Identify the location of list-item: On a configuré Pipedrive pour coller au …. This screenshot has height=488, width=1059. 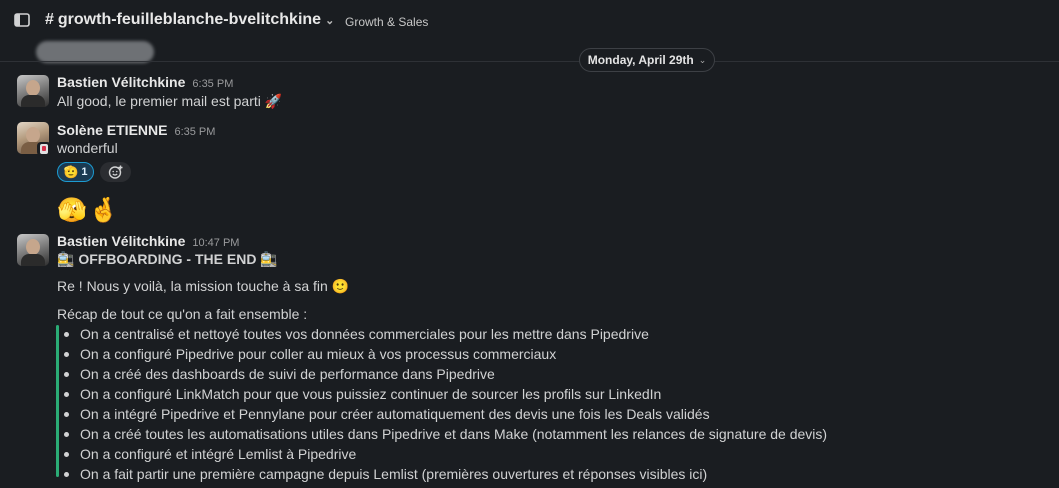
(444, 354).